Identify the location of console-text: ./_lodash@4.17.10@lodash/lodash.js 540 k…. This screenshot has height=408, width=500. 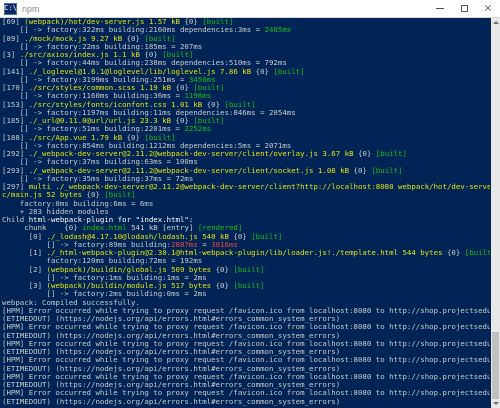
(140, 236).